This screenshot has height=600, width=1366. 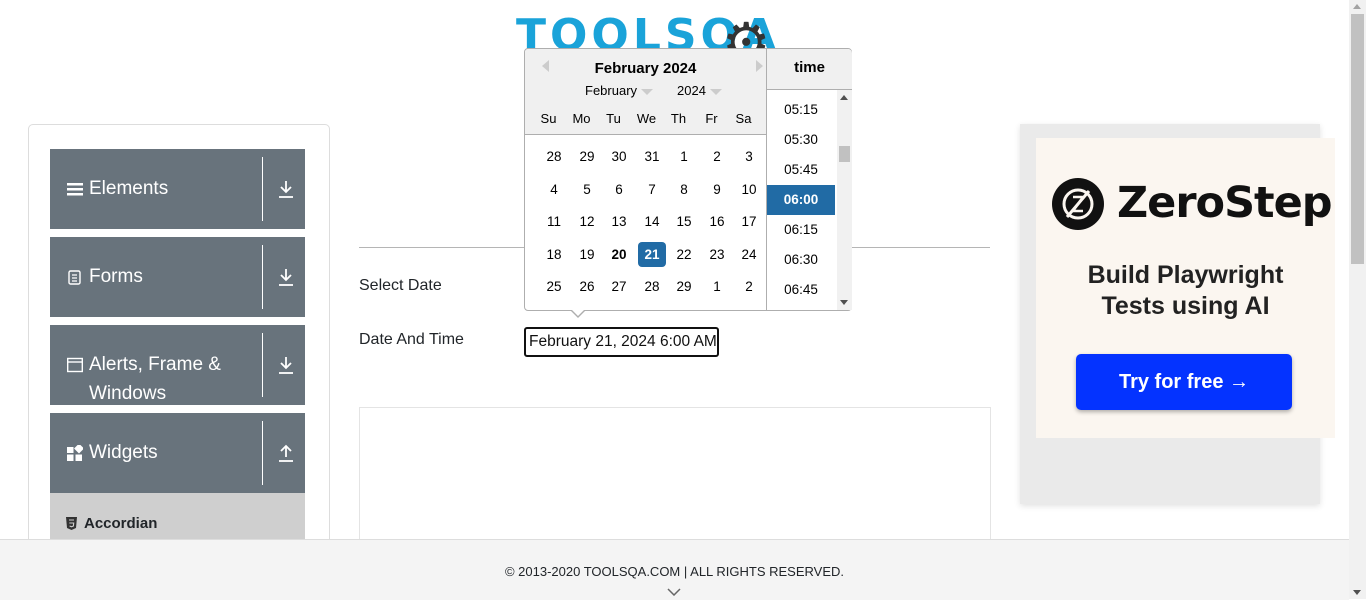 I want to click on content-box, so click(x=675, y=483).